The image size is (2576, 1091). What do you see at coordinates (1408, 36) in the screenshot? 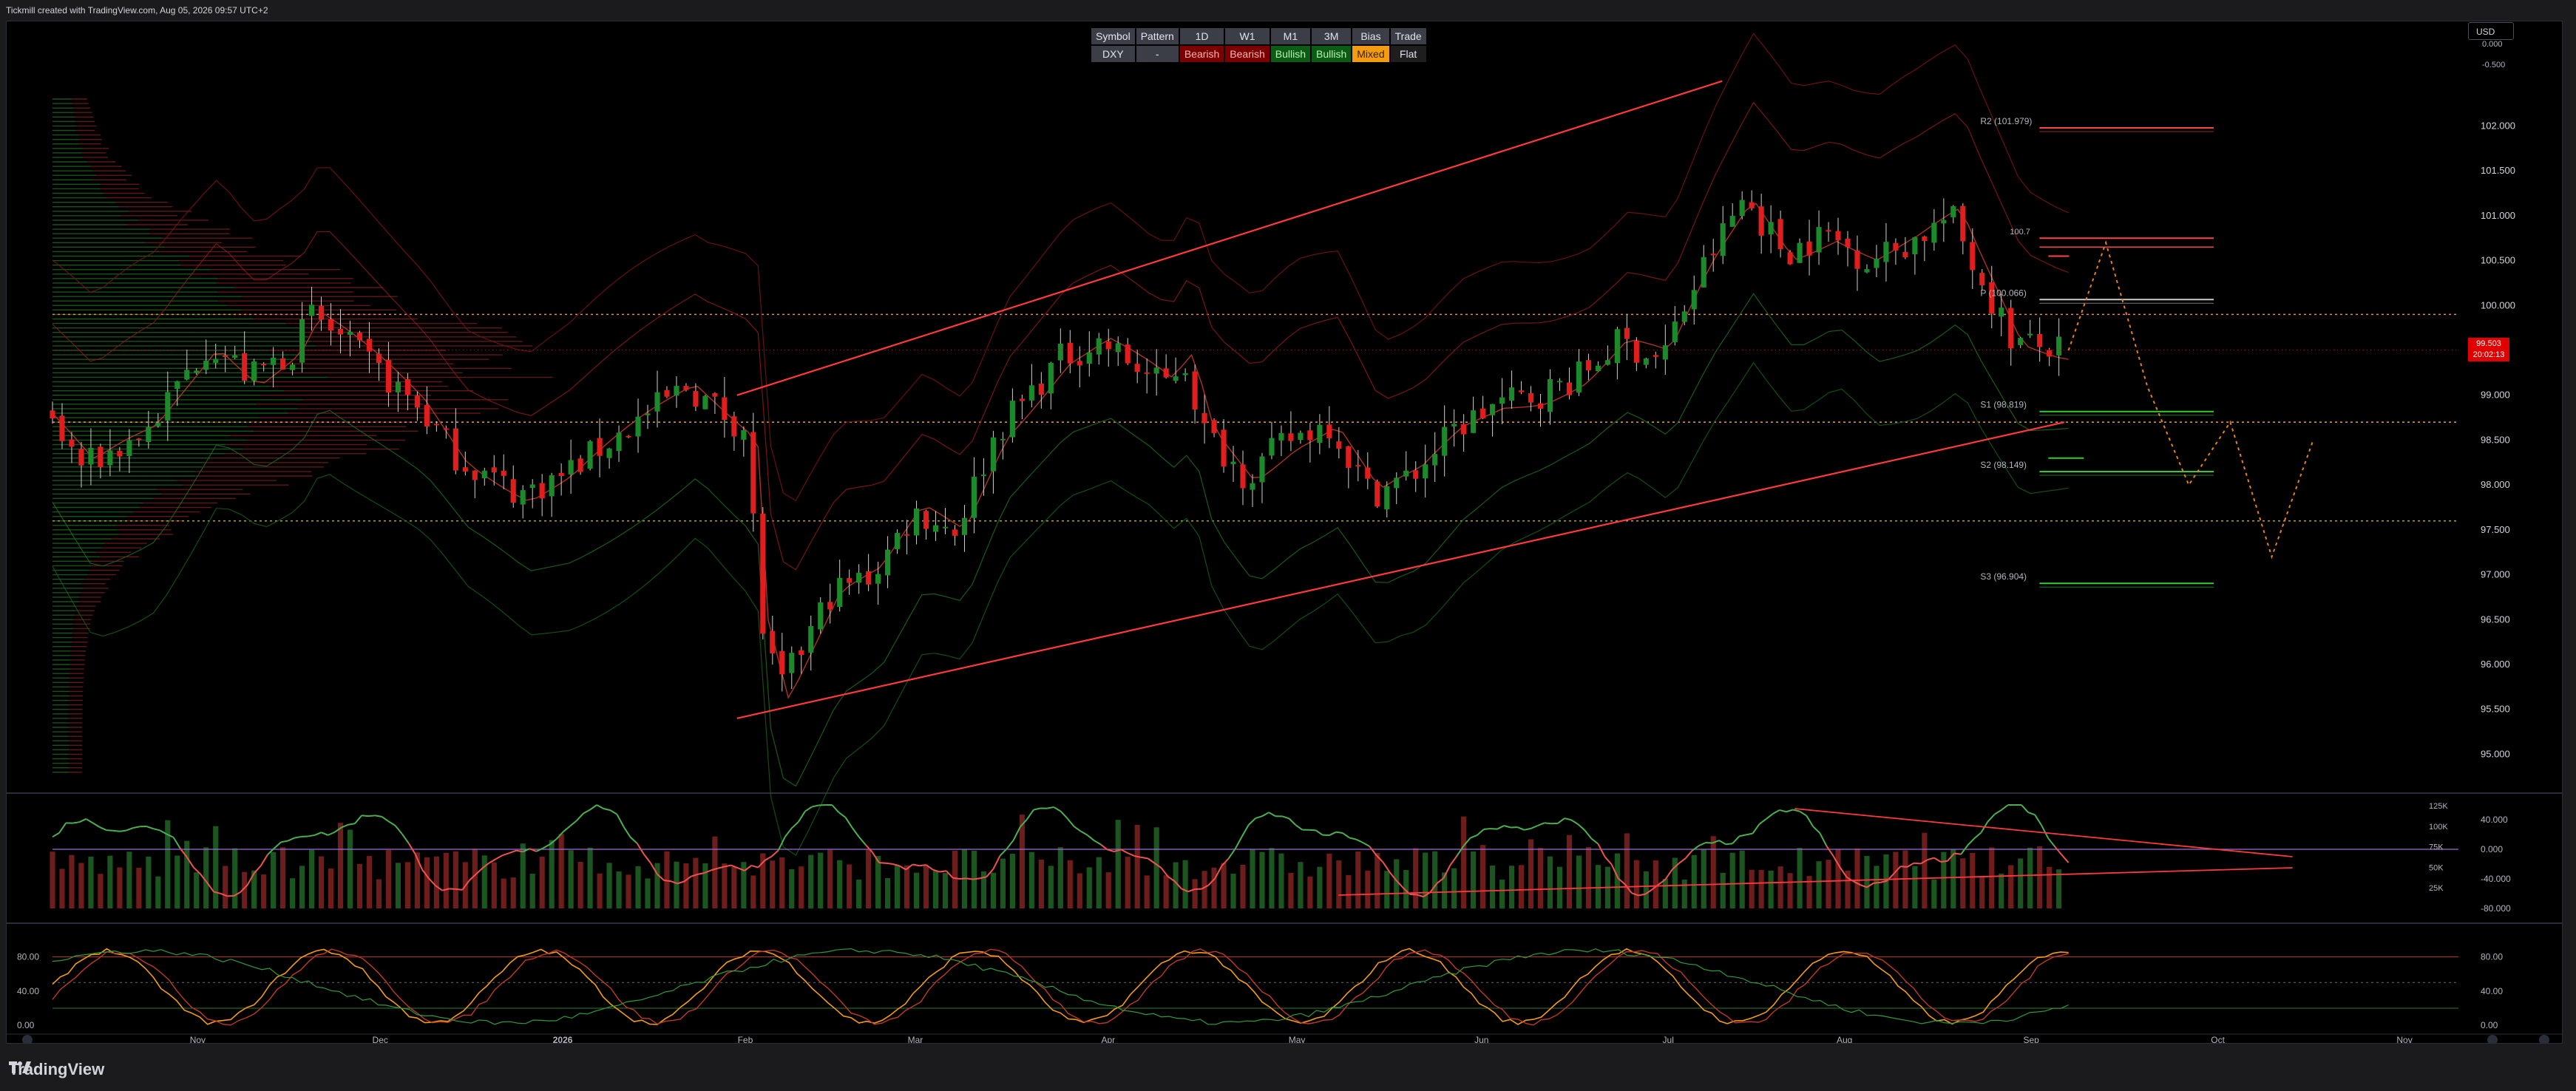
I see `bias-header-7: Trade` at bounding box center [1408, 36].